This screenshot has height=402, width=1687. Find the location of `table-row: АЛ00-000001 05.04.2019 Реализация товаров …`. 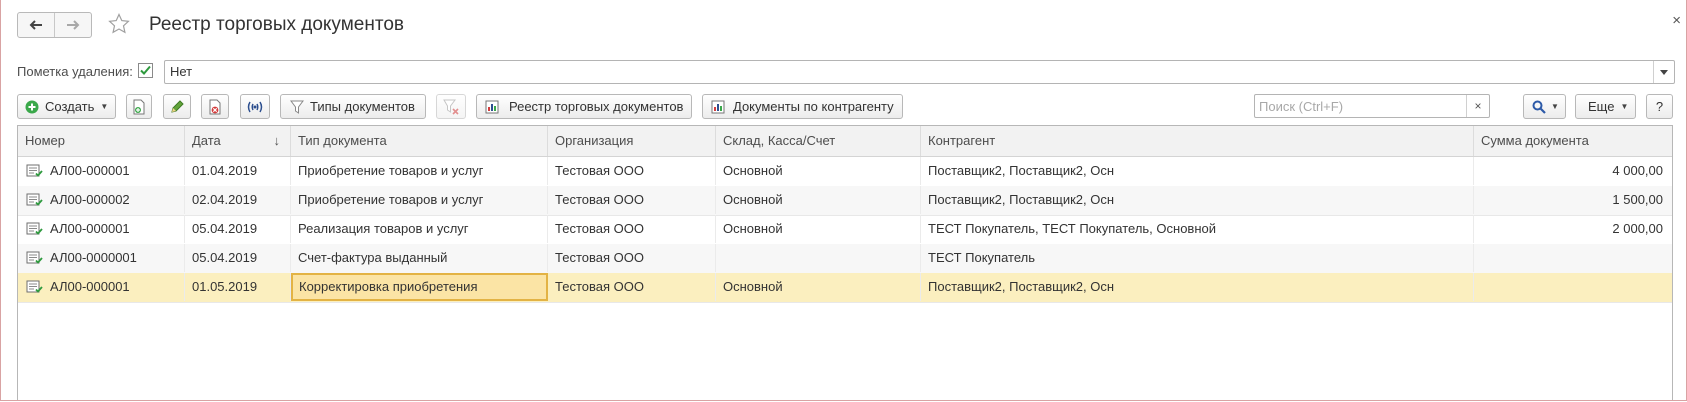

table-row: АЛ00-000001 05.04.2019 Реализация товаров … is located at coordinates (845, 230).